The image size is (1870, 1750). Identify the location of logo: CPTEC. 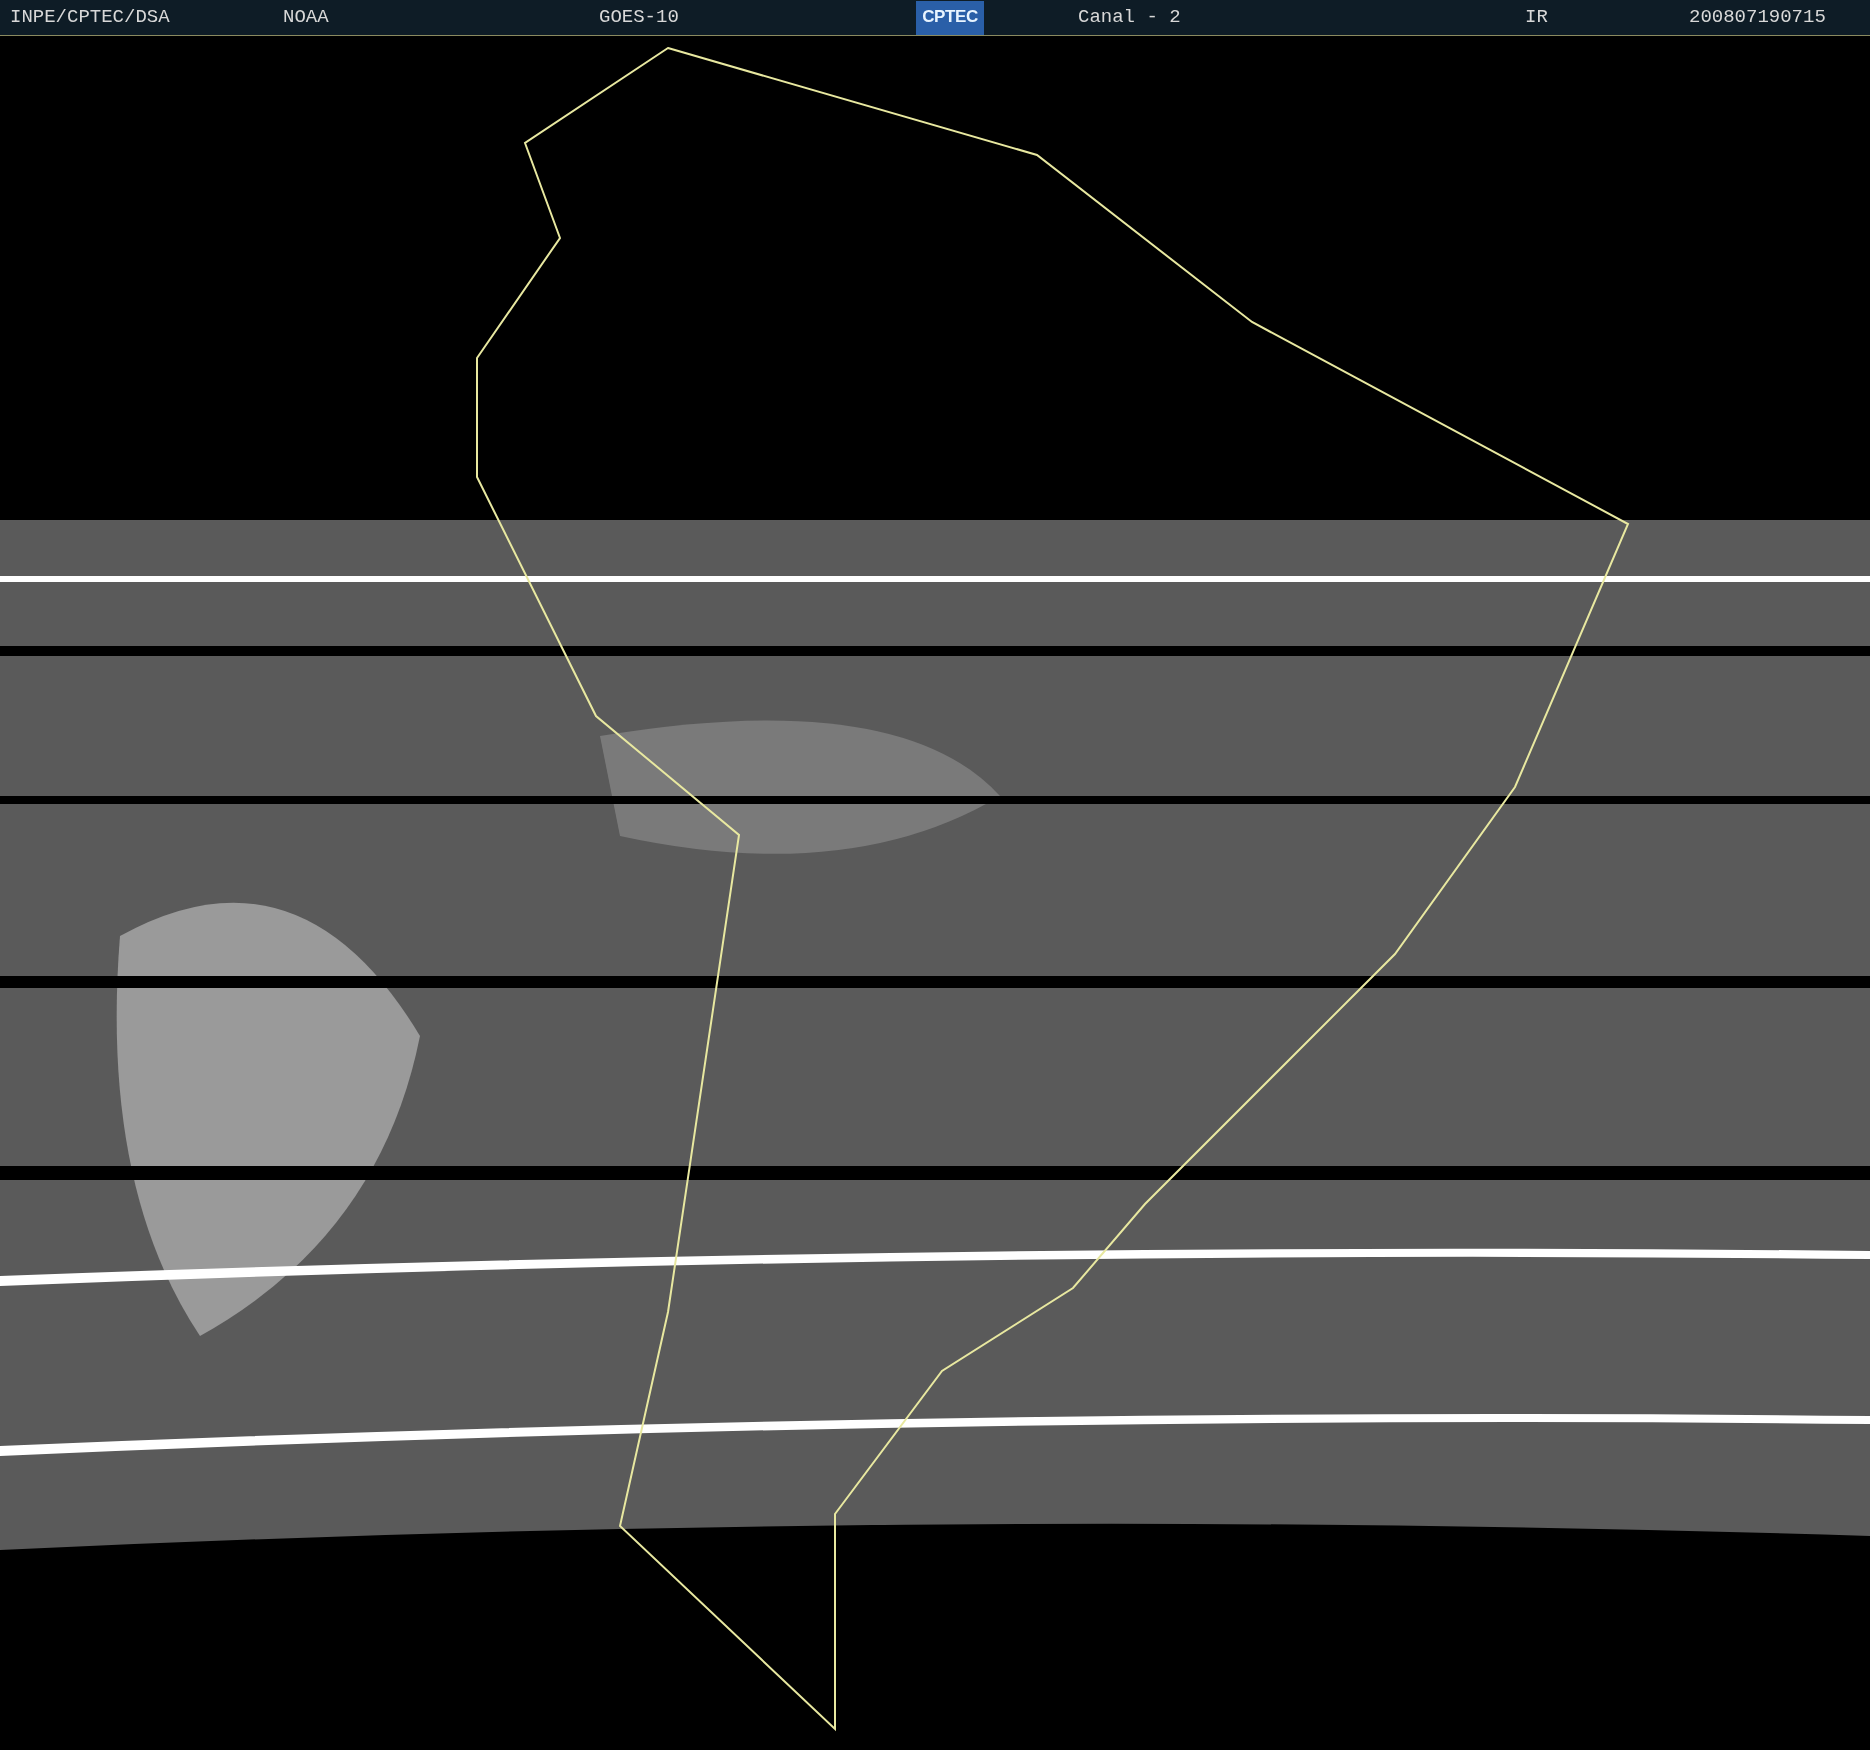
(950, 17).